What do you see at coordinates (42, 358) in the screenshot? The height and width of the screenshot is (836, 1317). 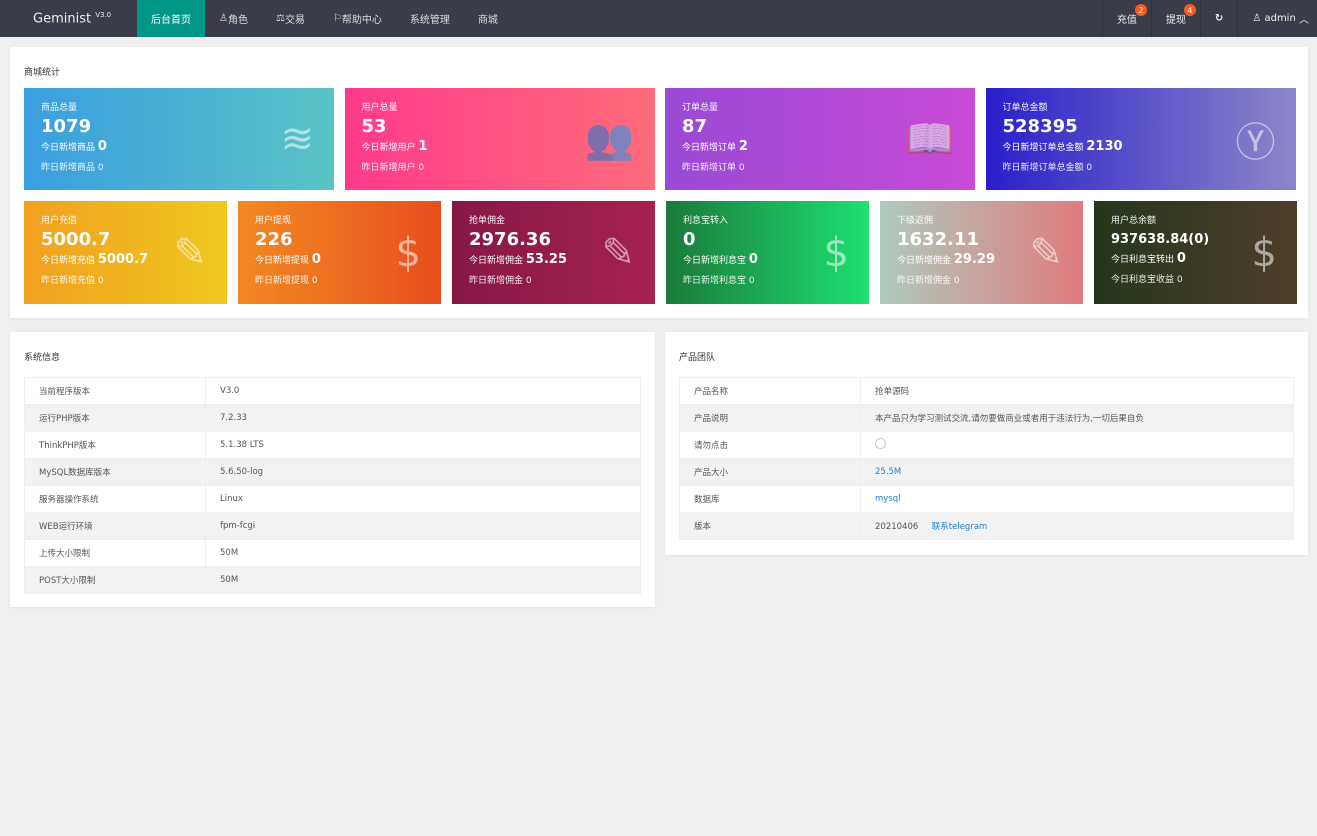 I see `system-info-title: 系统信息` at bounding box center [42, 358].